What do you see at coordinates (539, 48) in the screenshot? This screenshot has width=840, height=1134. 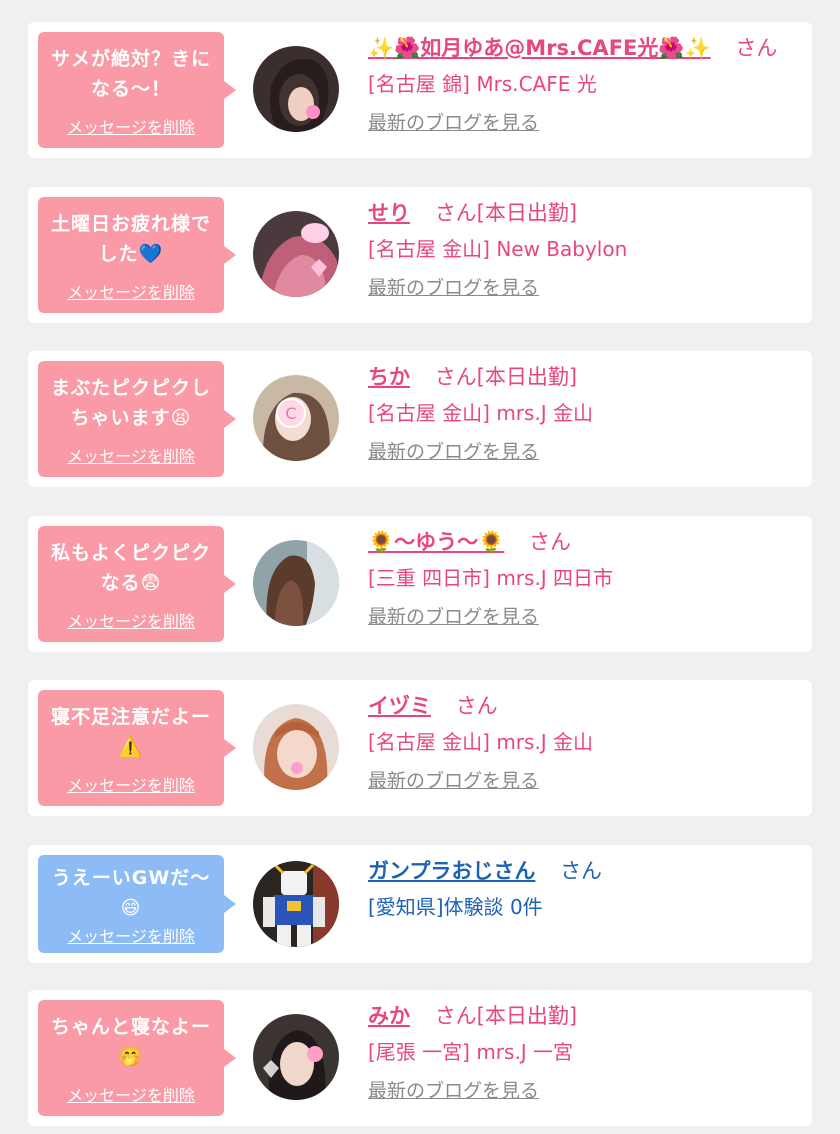 I see `user-name-link: ✨🌺如月ゆあ@Mrs.CAFE光🌺✨` at bounding box center [539, 48].